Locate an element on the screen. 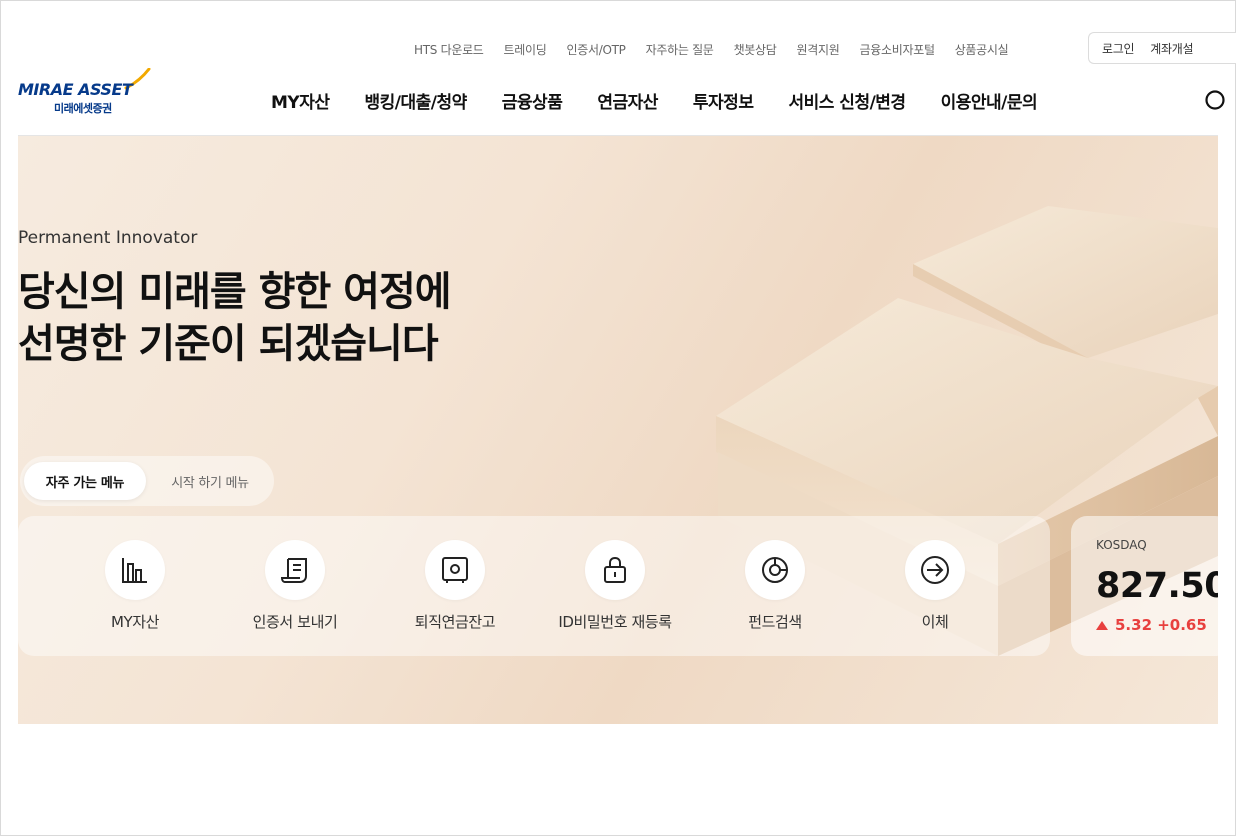 Image resolution: width=1236 pixels, height=836 pixels. quick-menu-panel: MY자산 인증서 보내기 퇴직연금잔고 ID비밀번호 재등록 펀드검색 이체 is located at coordinates (534, 586).